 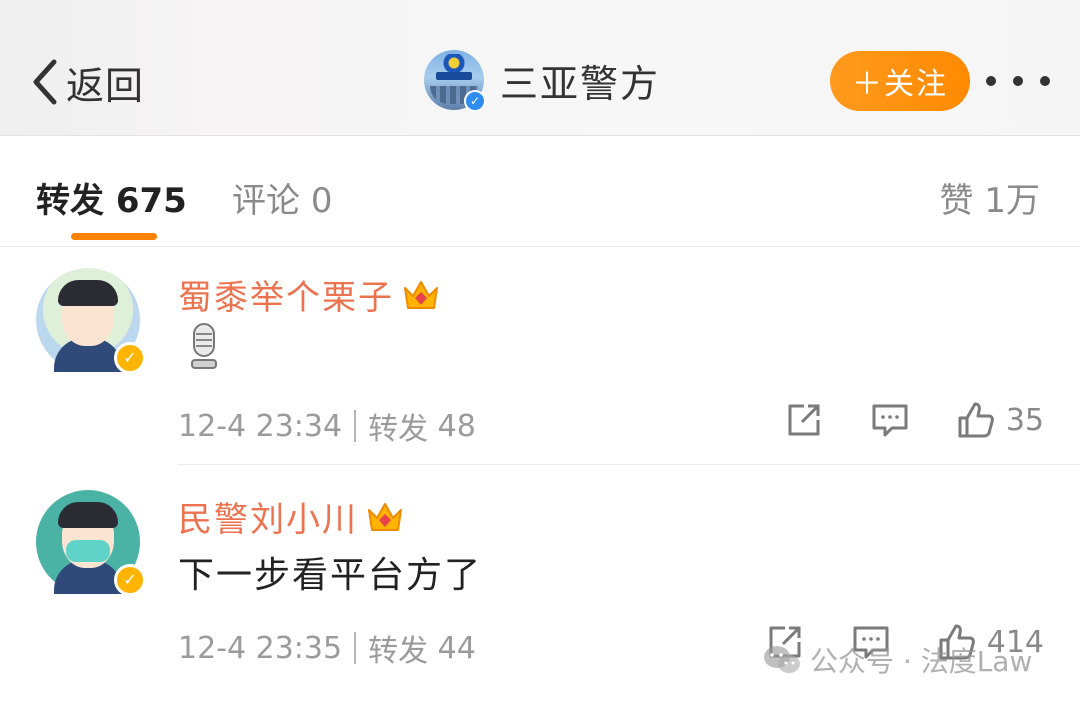 I want to click on microphone-icon, so click(x=204, y=346).